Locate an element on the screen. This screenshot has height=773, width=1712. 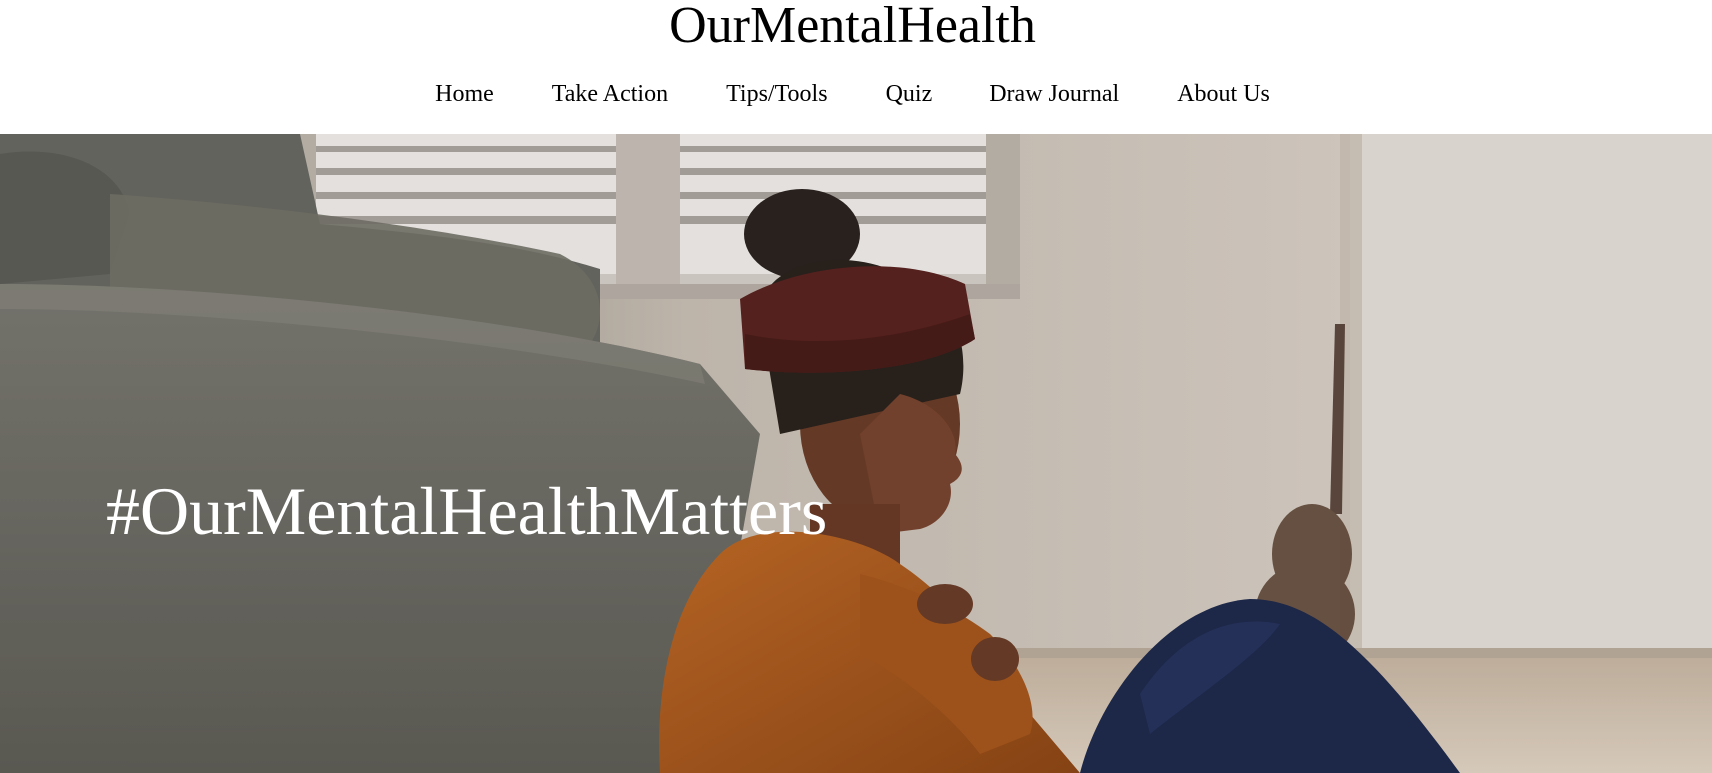
nav-link-about-us: About Us is located at coordinates (1223, 94).